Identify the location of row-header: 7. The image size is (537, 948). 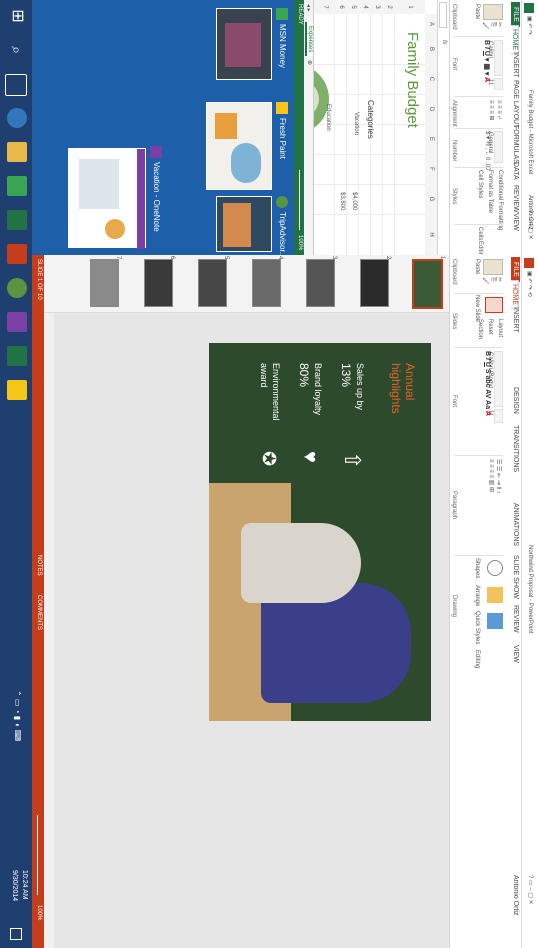
(324, 7).